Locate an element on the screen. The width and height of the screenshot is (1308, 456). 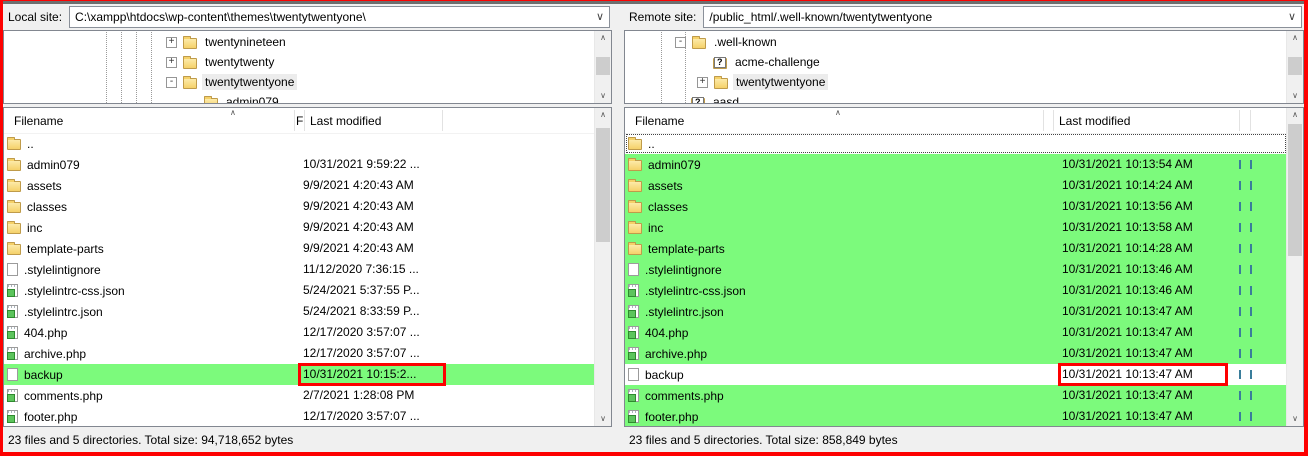
tree-item-aasd: aasd is located at coordinates (956, 97).